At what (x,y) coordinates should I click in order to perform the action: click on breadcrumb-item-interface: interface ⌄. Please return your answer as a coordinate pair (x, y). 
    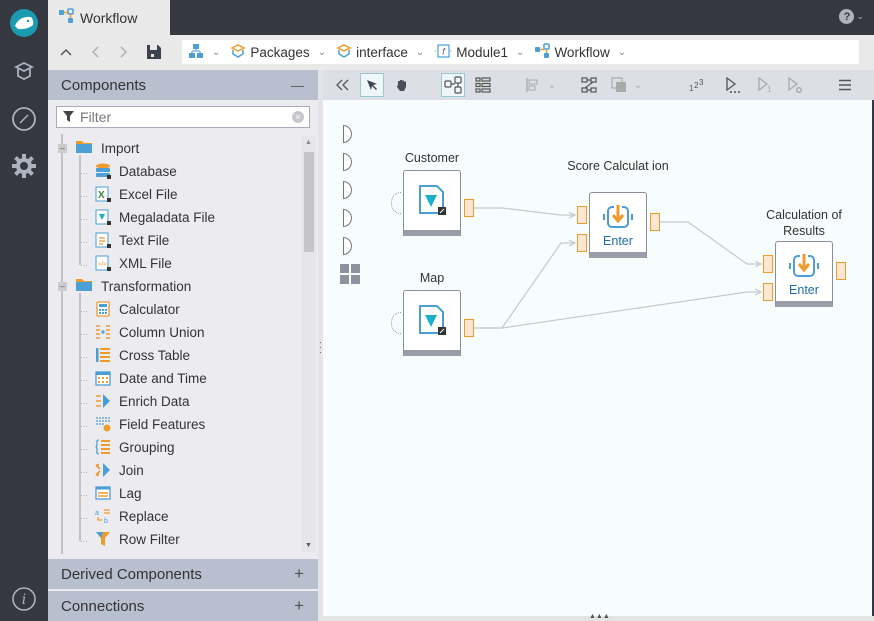
    Looking at the image, I should click on (380, 52).